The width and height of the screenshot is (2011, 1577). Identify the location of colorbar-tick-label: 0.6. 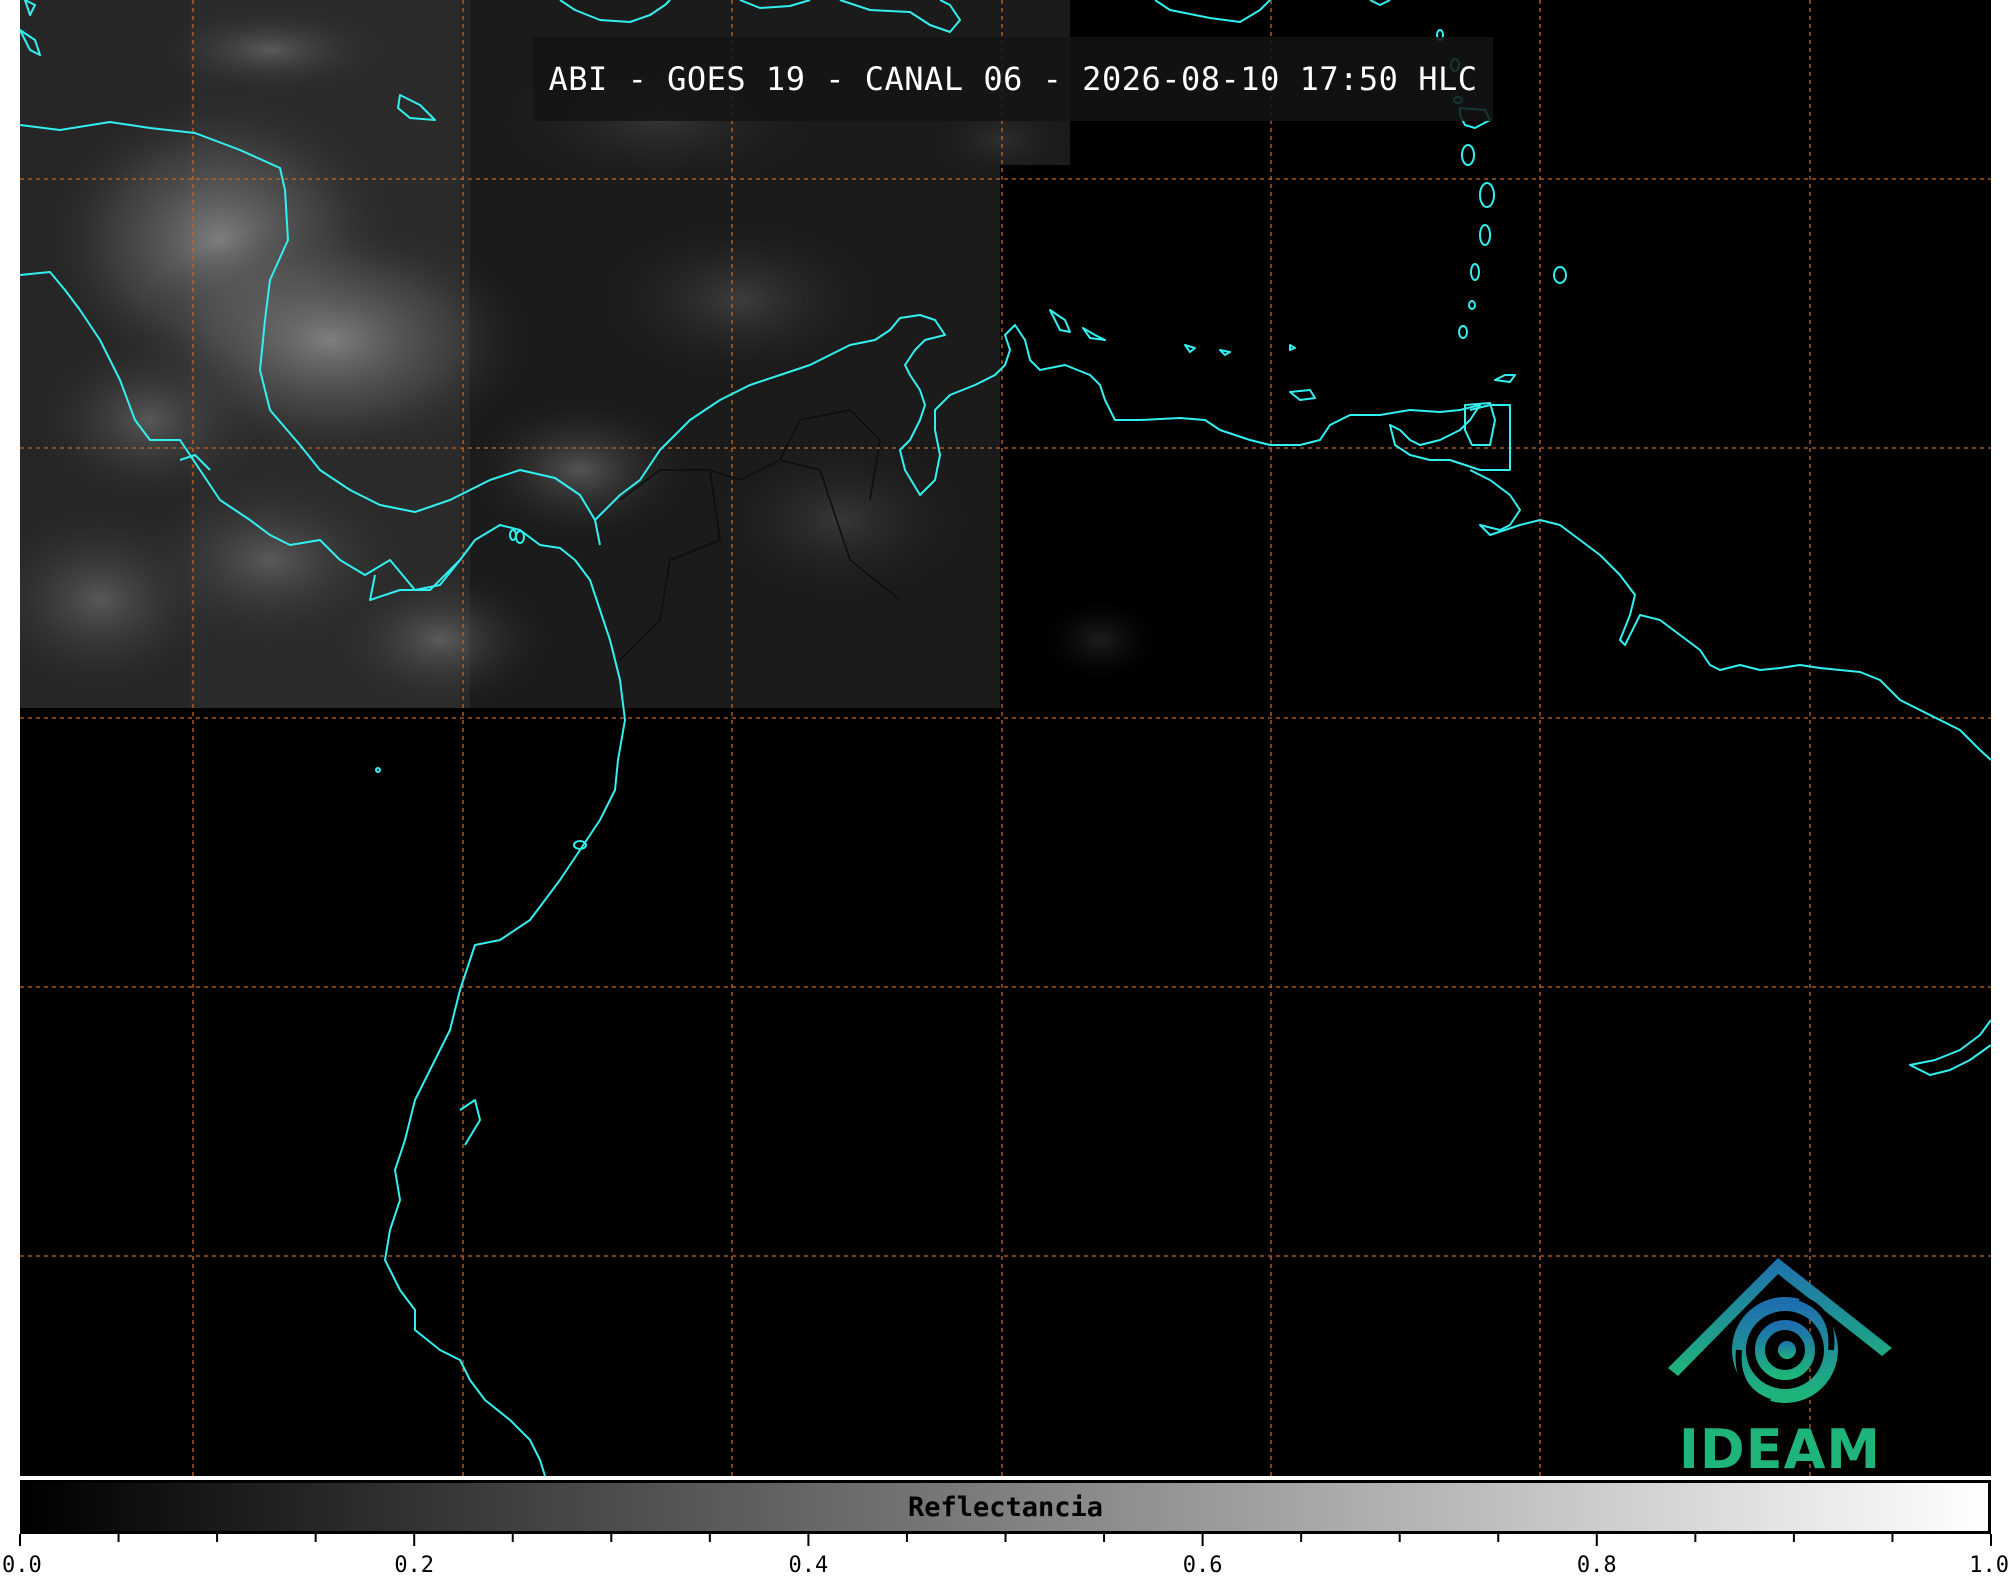
(1203, 1565).